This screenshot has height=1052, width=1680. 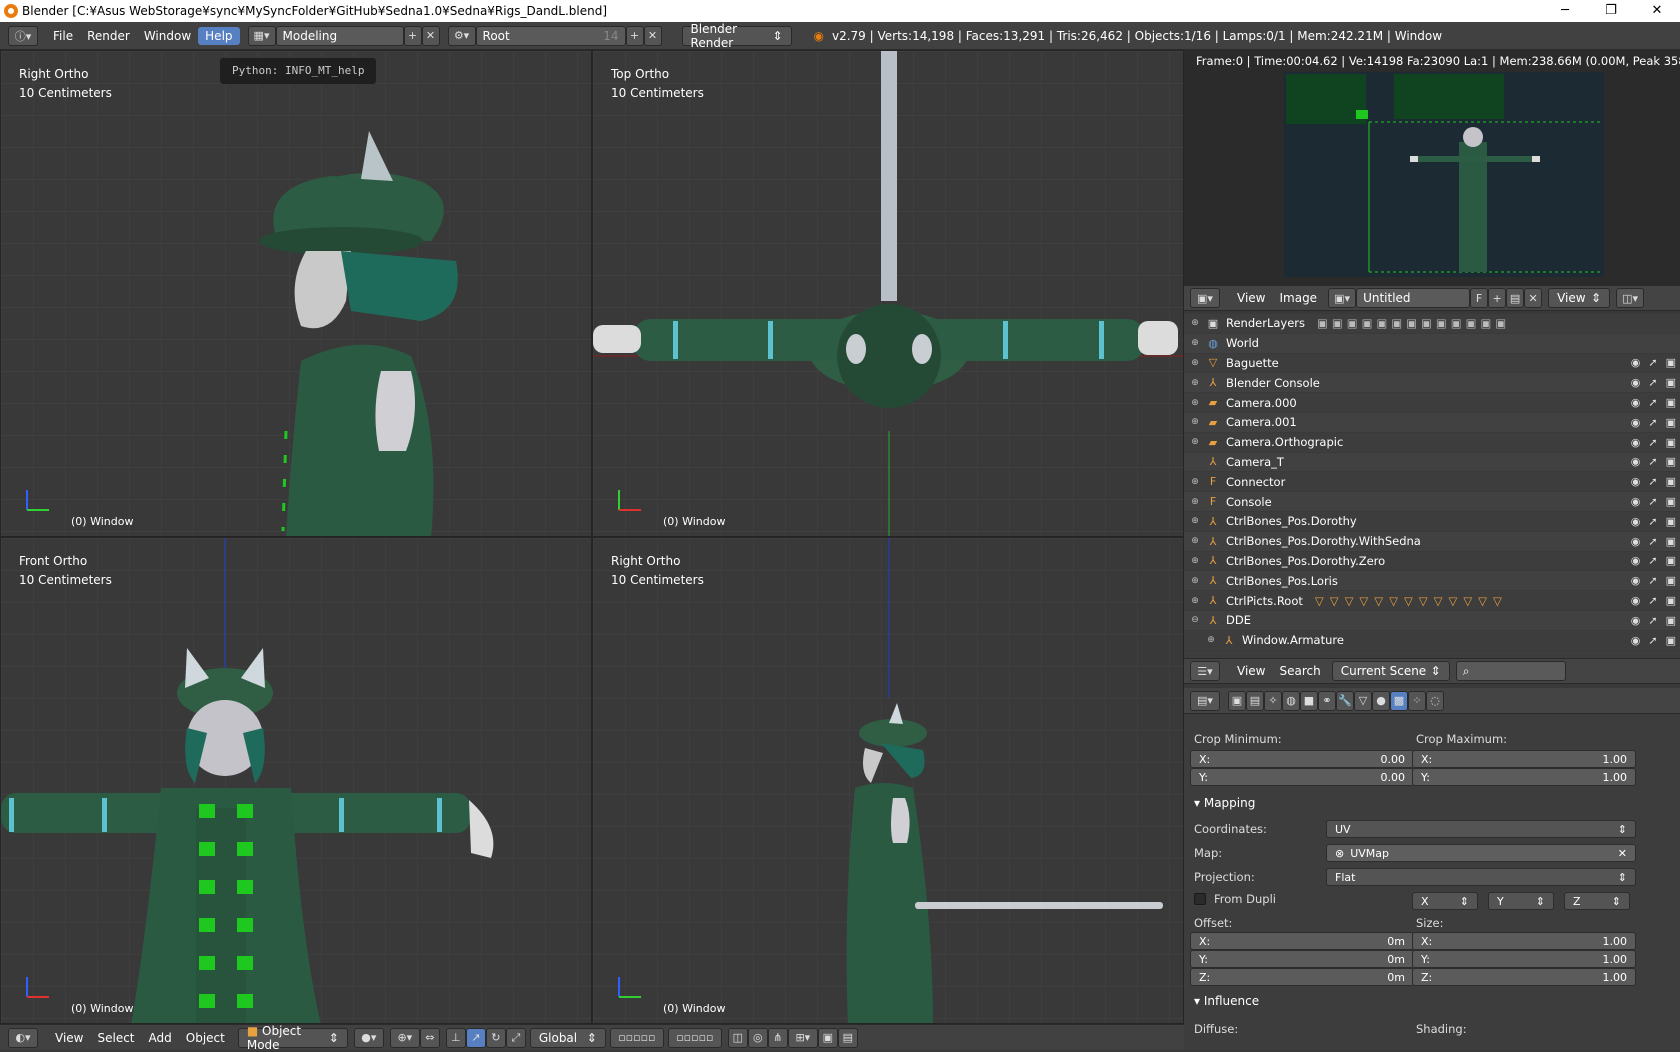 I want to click on display-channels-icon: ◫▾, so click(x=1630, y=298).